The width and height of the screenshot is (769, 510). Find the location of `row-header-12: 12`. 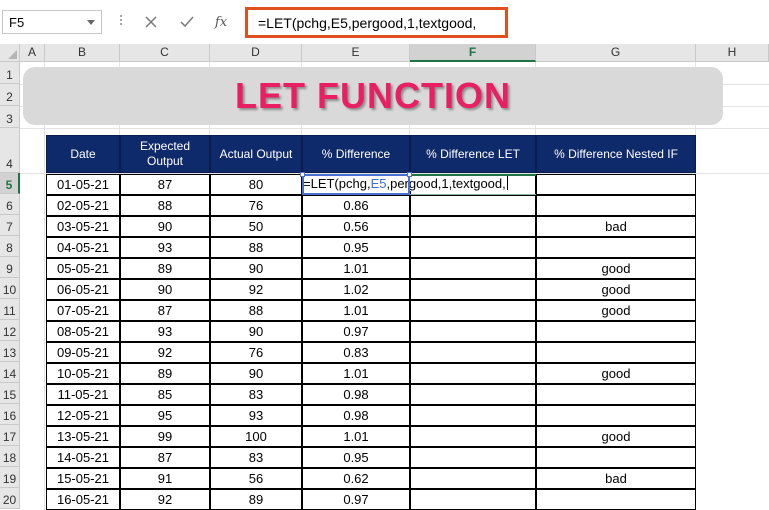

row-header-12: 12 is located at coordinates (10, 330).